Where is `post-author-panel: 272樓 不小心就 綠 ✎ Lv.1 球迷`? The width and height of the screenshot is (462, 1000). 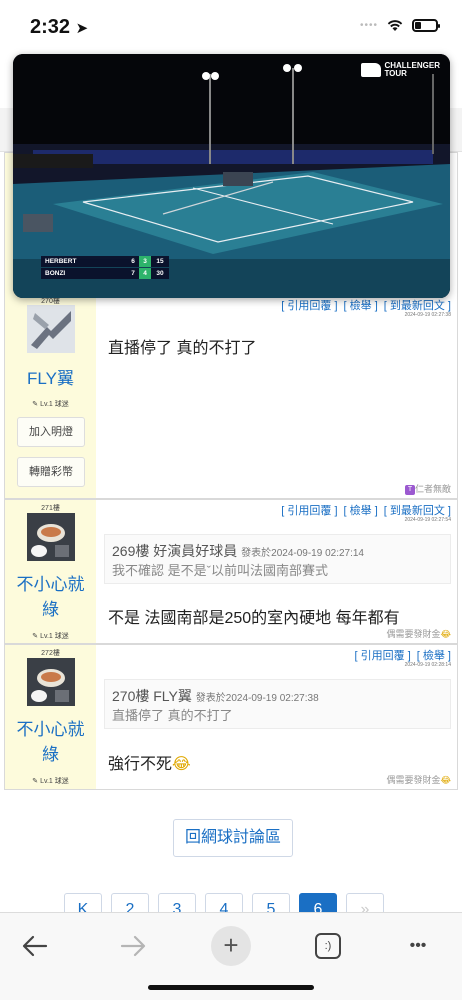
post-author-panel: 272樓 不小心就 綠 ✎ Lv.1 球迷 is located at coordinates (50, 717).